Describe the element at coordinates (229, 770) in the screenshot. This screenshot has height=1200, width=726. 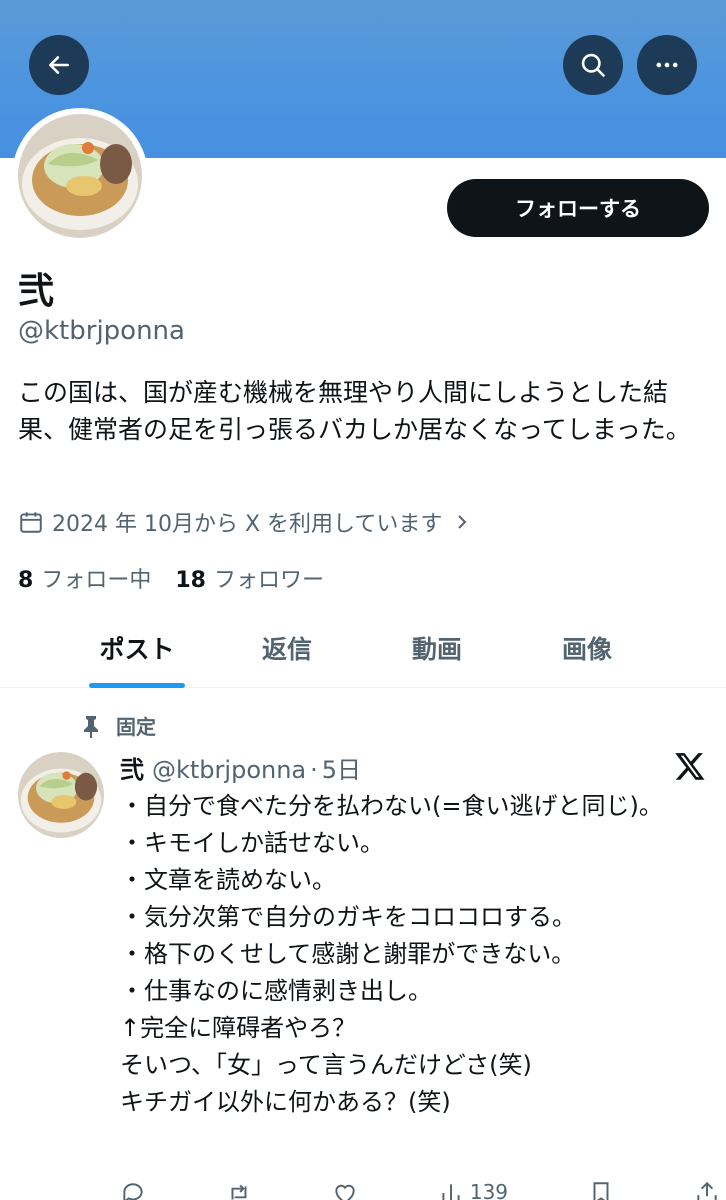
I see `post-author-handle: @ktbrjponna` at that location.